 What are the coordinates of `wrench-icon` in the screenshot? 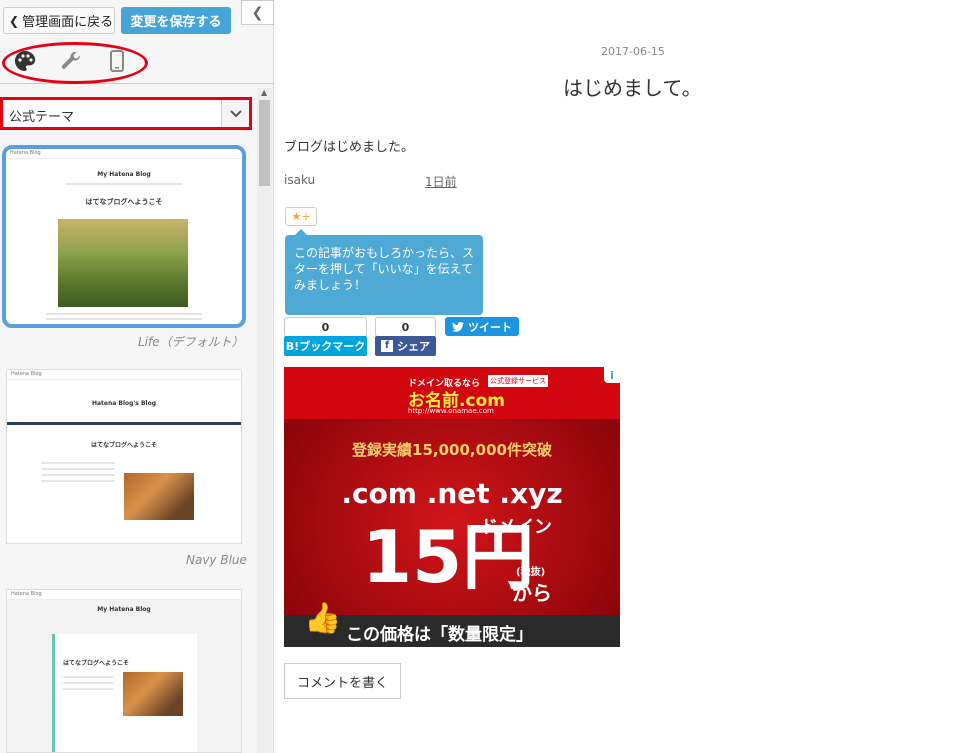 It's located at (71, 60).